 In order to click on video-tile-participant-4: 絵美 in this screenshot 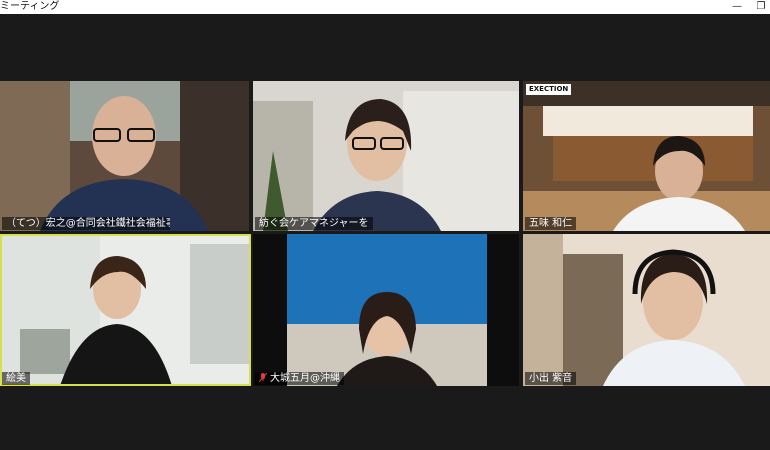, I will do `click(125, 310)`.